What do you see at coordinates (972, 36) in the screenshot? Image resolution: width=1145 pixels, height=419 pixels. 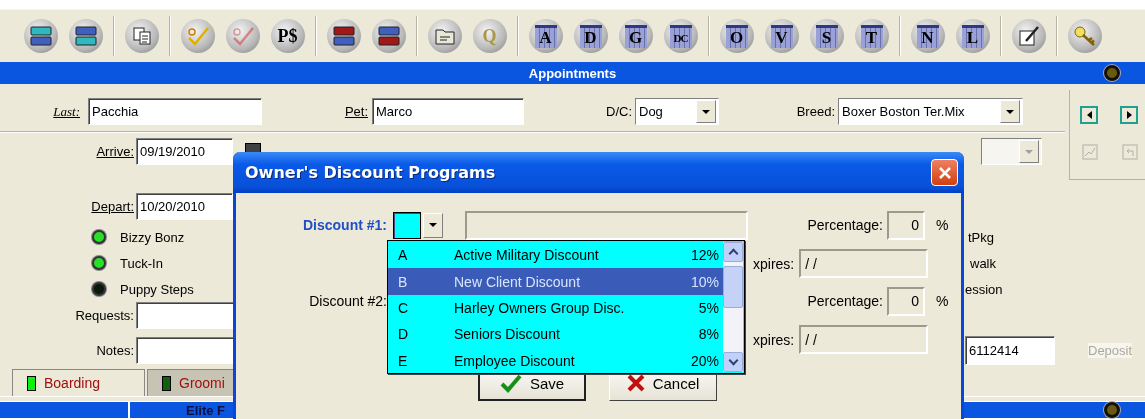 I see `calendar-letter-button: L` at bounding box center [972, 36].